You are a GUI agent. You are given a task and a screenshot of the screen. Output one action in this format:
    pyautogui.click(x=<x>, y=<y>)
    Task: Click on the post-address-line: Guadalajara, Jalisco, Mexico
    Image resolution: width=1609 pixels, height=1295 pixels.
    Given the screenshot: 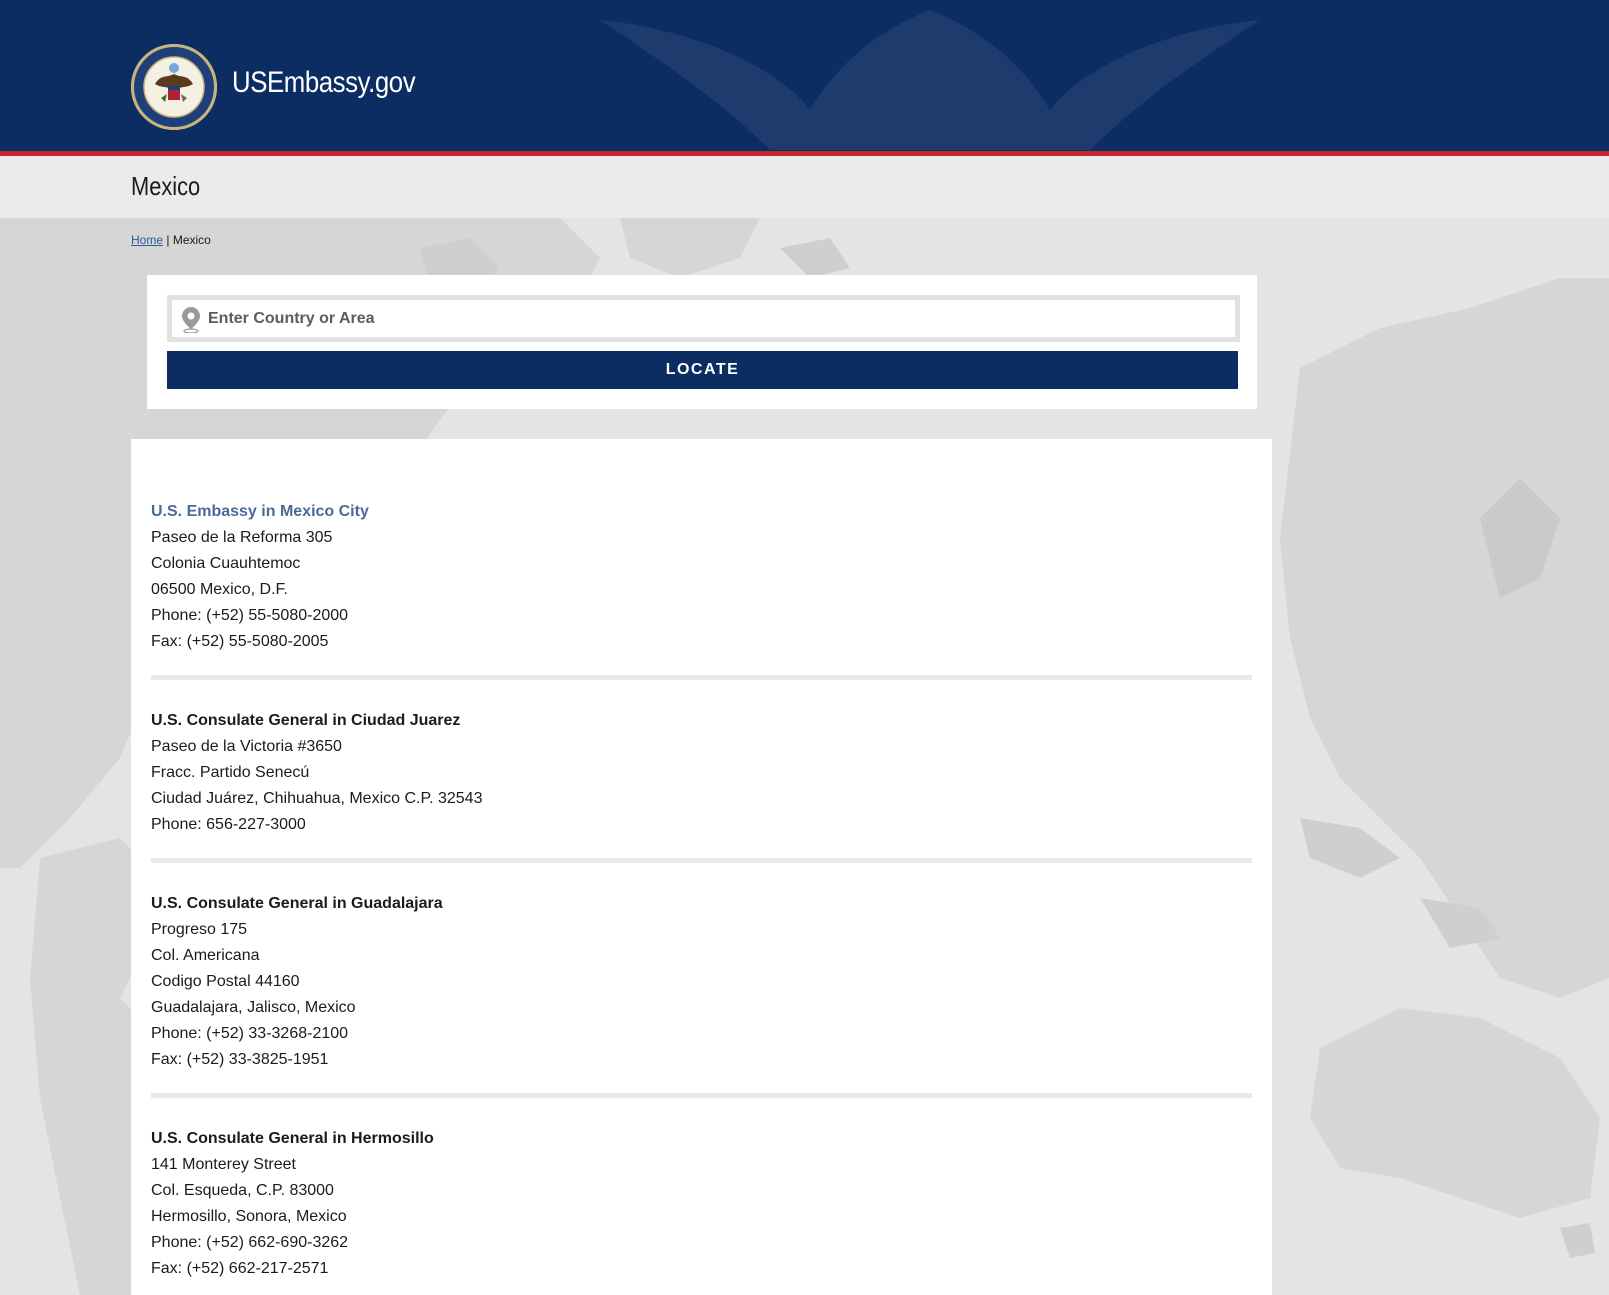 What is the action you would take?
    pyautogui.click(x=253, y=1007)
    